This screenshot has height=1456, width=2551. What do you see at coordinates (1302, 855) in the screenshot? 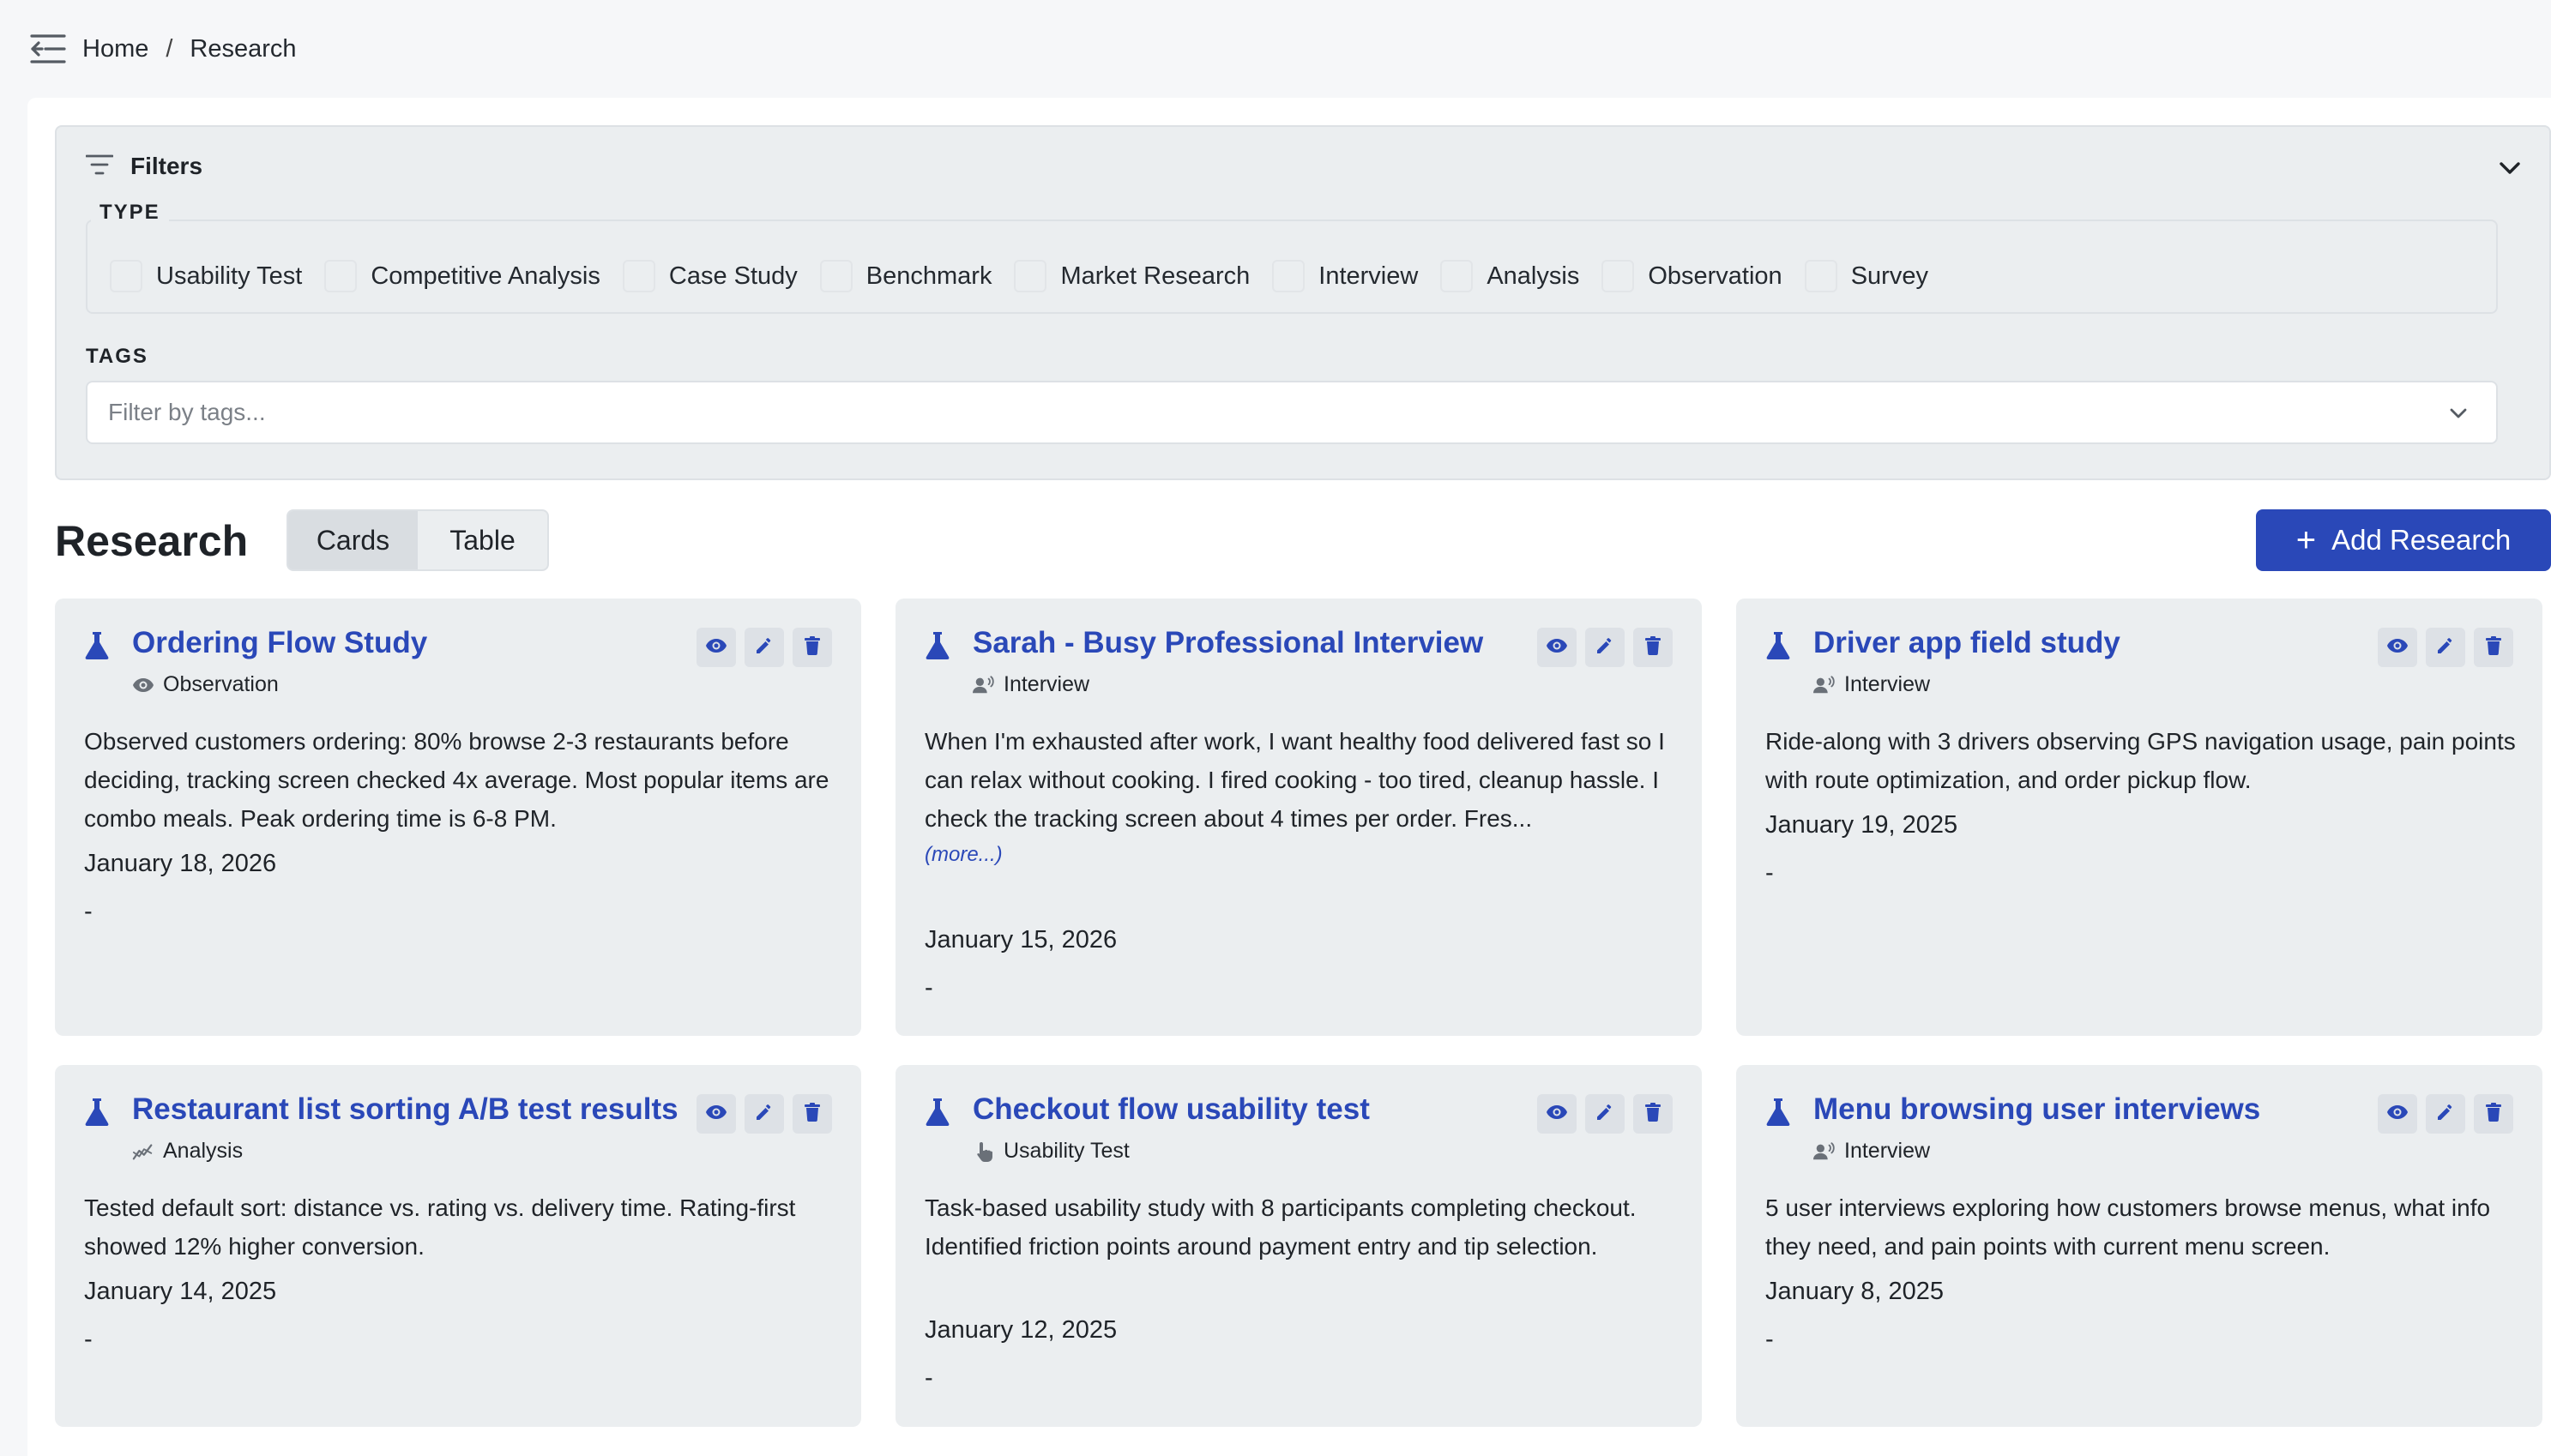
I see `more-link: (more...)` at bounding box center [1302, 855].